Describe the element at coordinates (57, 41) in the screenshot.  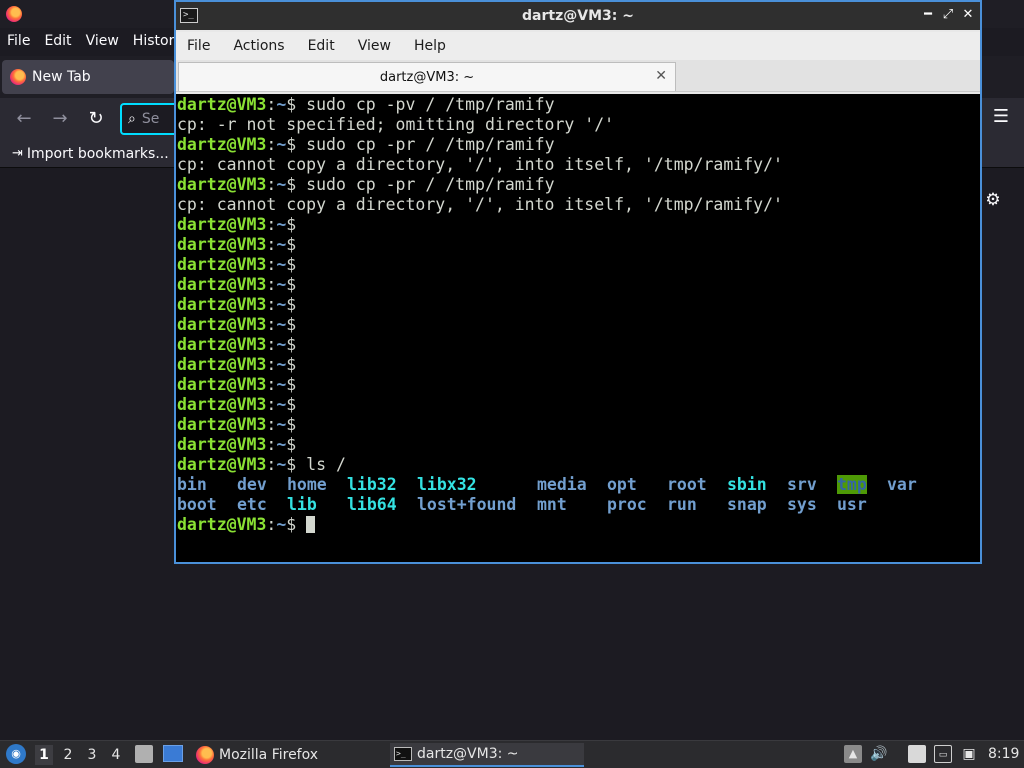
I see `firefox-menu-edit: Edit` at that location.